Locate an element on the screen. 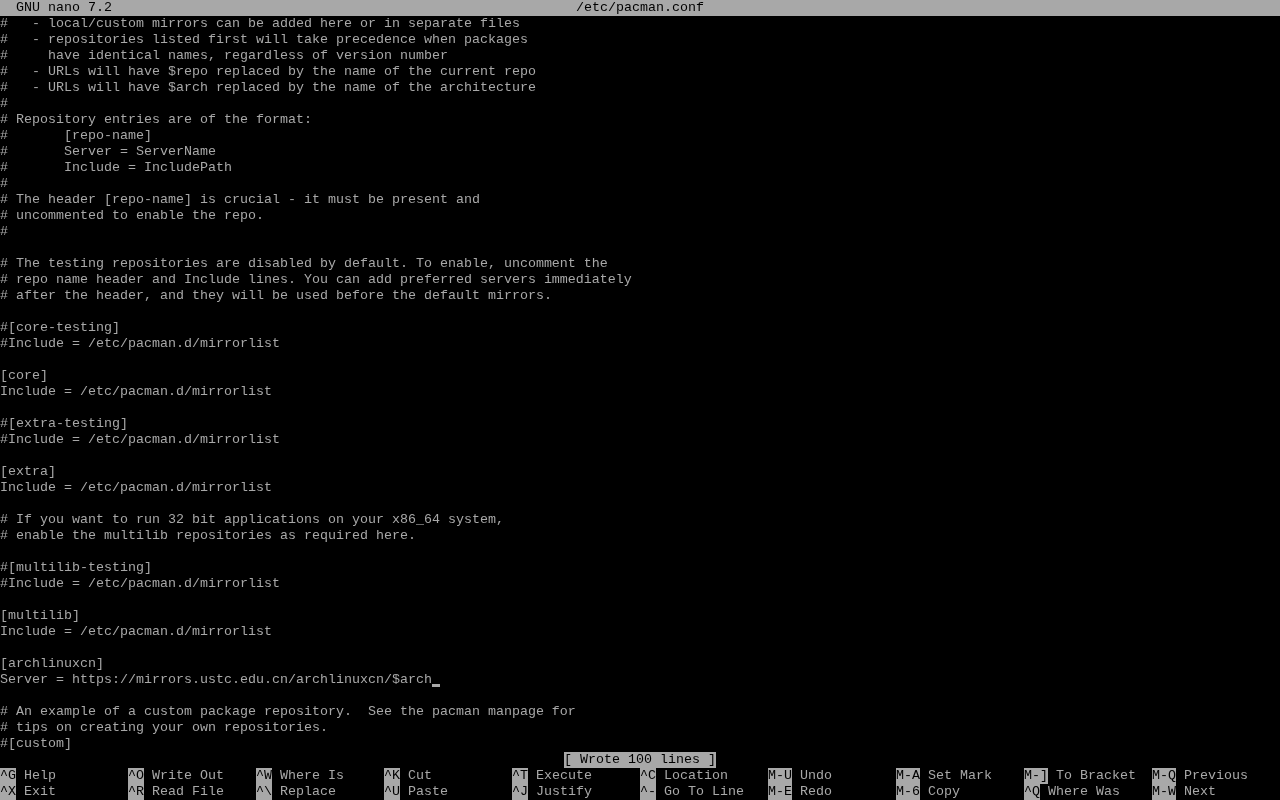 The image size is (1280, 800). shortcut-item: M-E Redo is located at coordinates (832, 792).